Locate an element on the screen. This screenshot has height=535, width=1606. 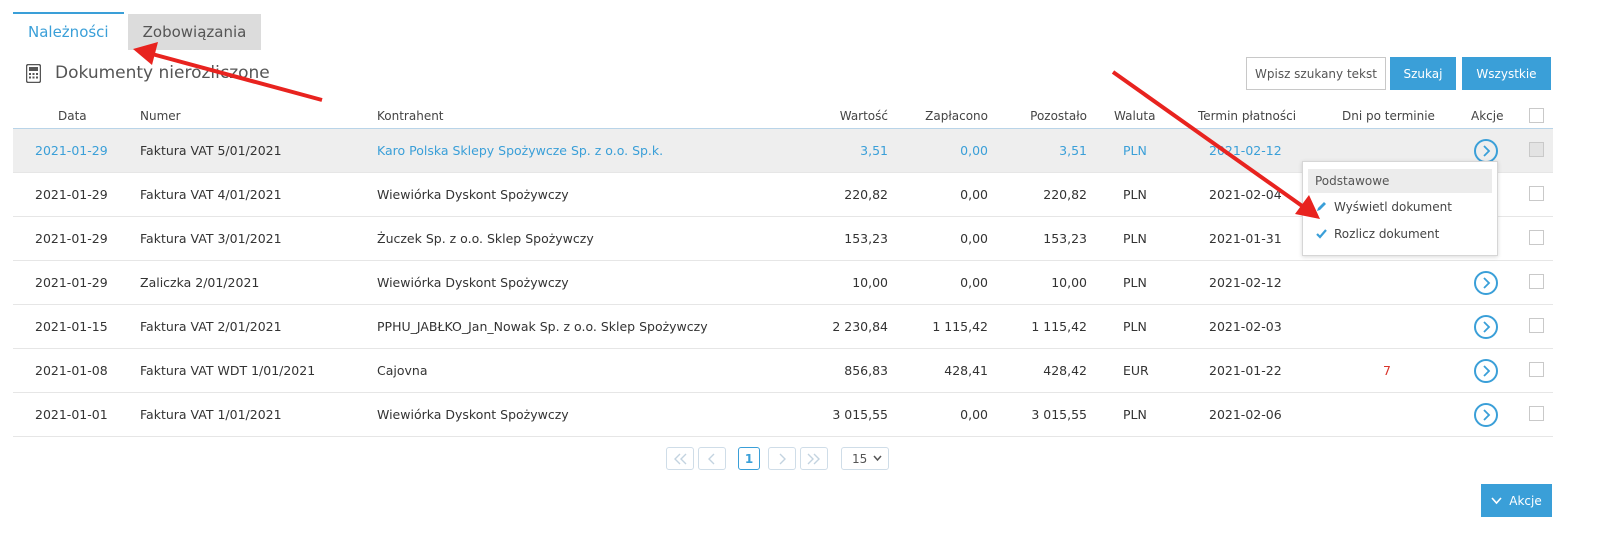
cell-remaining: 153,23 is located at coordinates (1065, 238).